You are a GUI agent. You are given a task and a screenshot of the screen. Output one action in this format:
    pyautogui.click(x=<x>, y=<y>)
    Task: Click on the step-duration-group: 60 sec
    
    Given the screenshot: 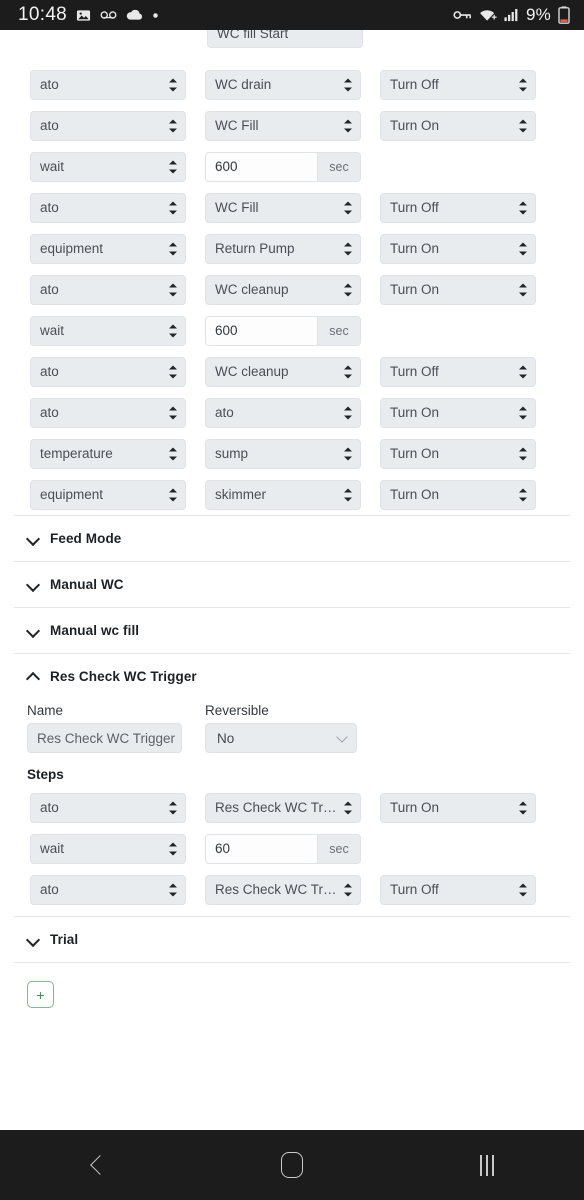 What is the action you would take?
    pyautogui.click(x=283, y=848)
    